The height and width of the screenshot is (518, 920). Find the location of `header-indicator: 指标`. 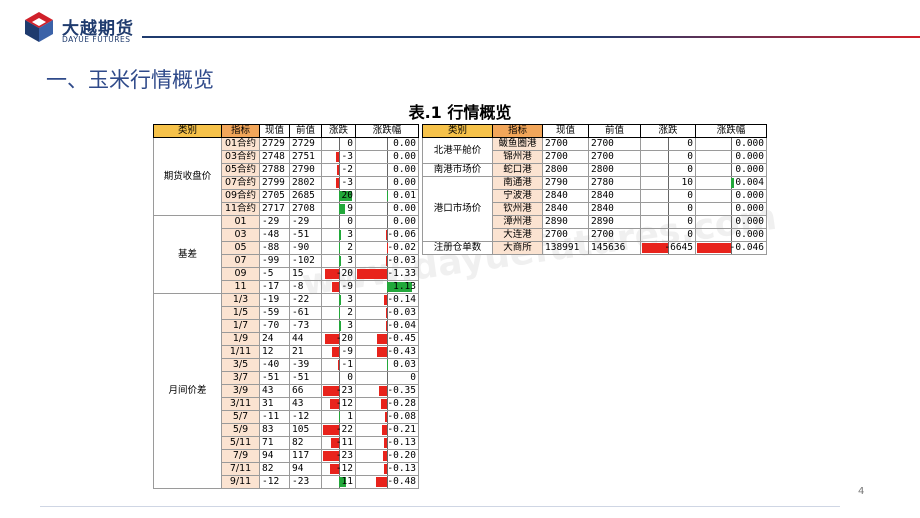

header-indicator: 指标 is located at coordinates (240, 131).